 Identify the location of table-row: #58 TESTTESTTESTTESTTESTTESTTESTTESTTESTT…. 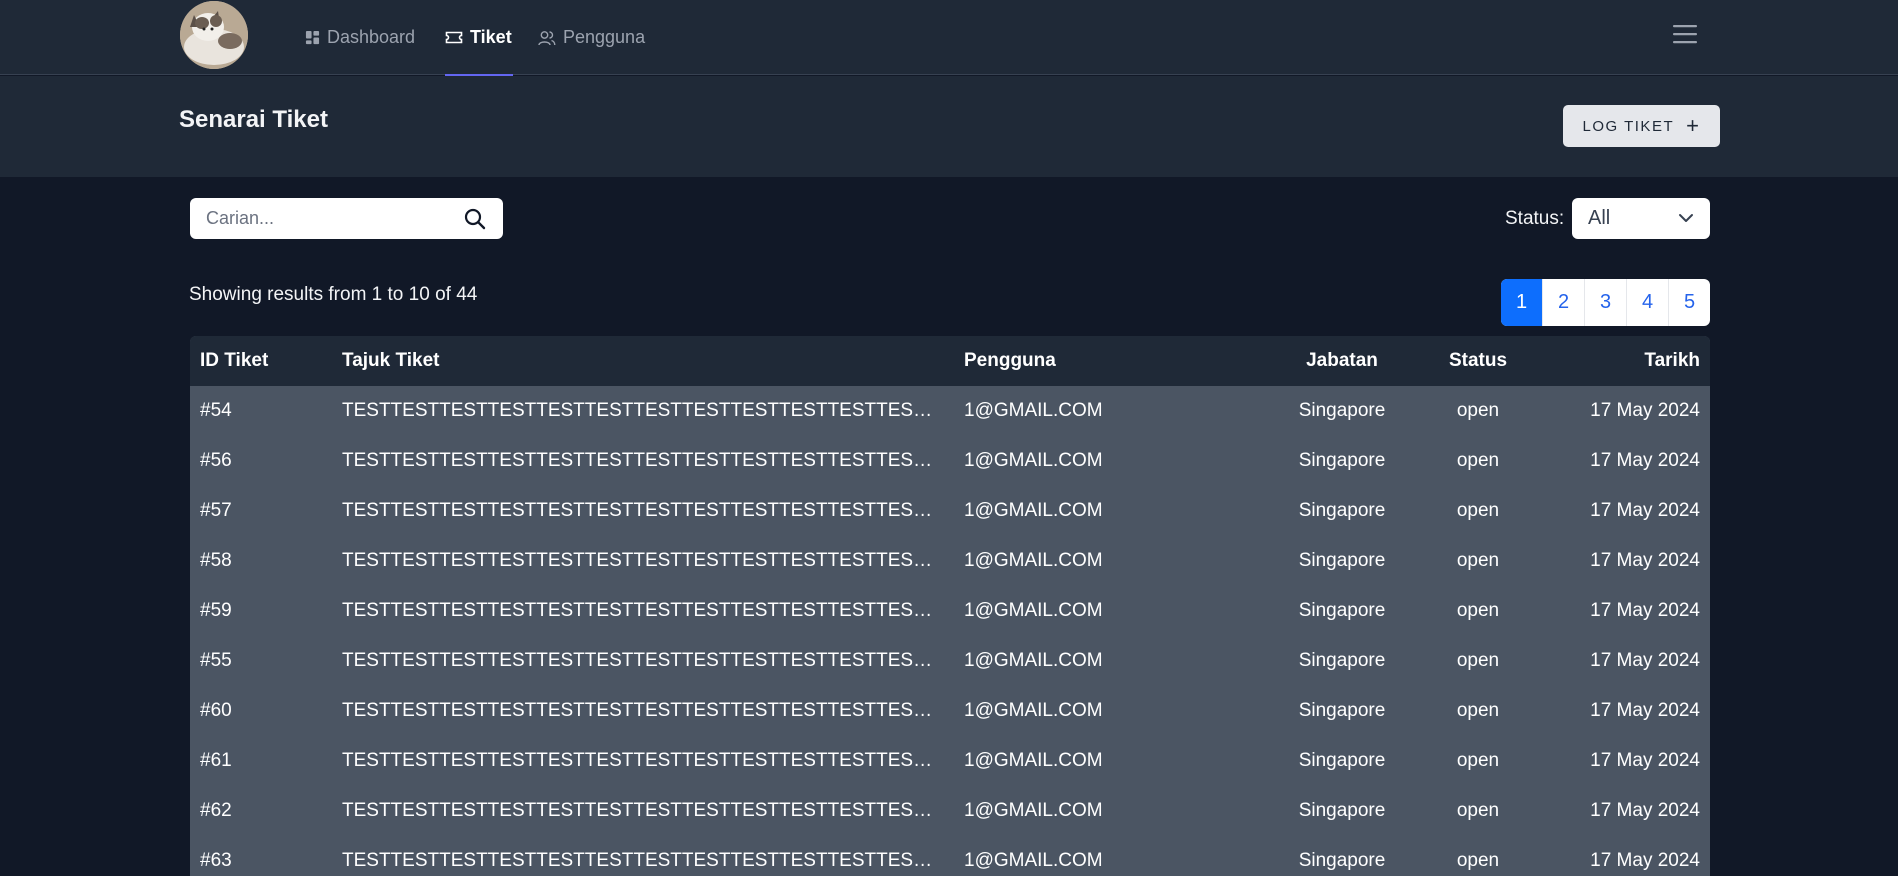
(950, 561).